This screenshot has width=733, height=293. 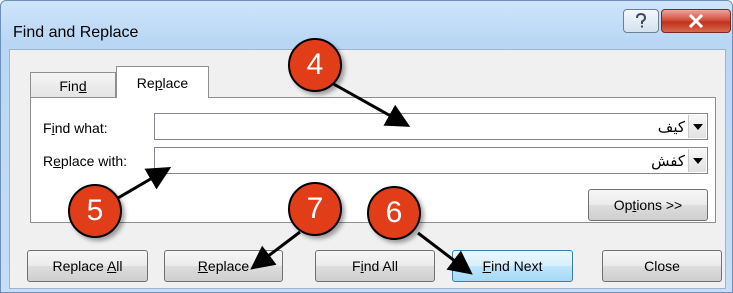 What do you see at coordinates (431, 160) in the screenshot?
I see `replace-with-combobox: کفش` at bounding box center [431, 160].